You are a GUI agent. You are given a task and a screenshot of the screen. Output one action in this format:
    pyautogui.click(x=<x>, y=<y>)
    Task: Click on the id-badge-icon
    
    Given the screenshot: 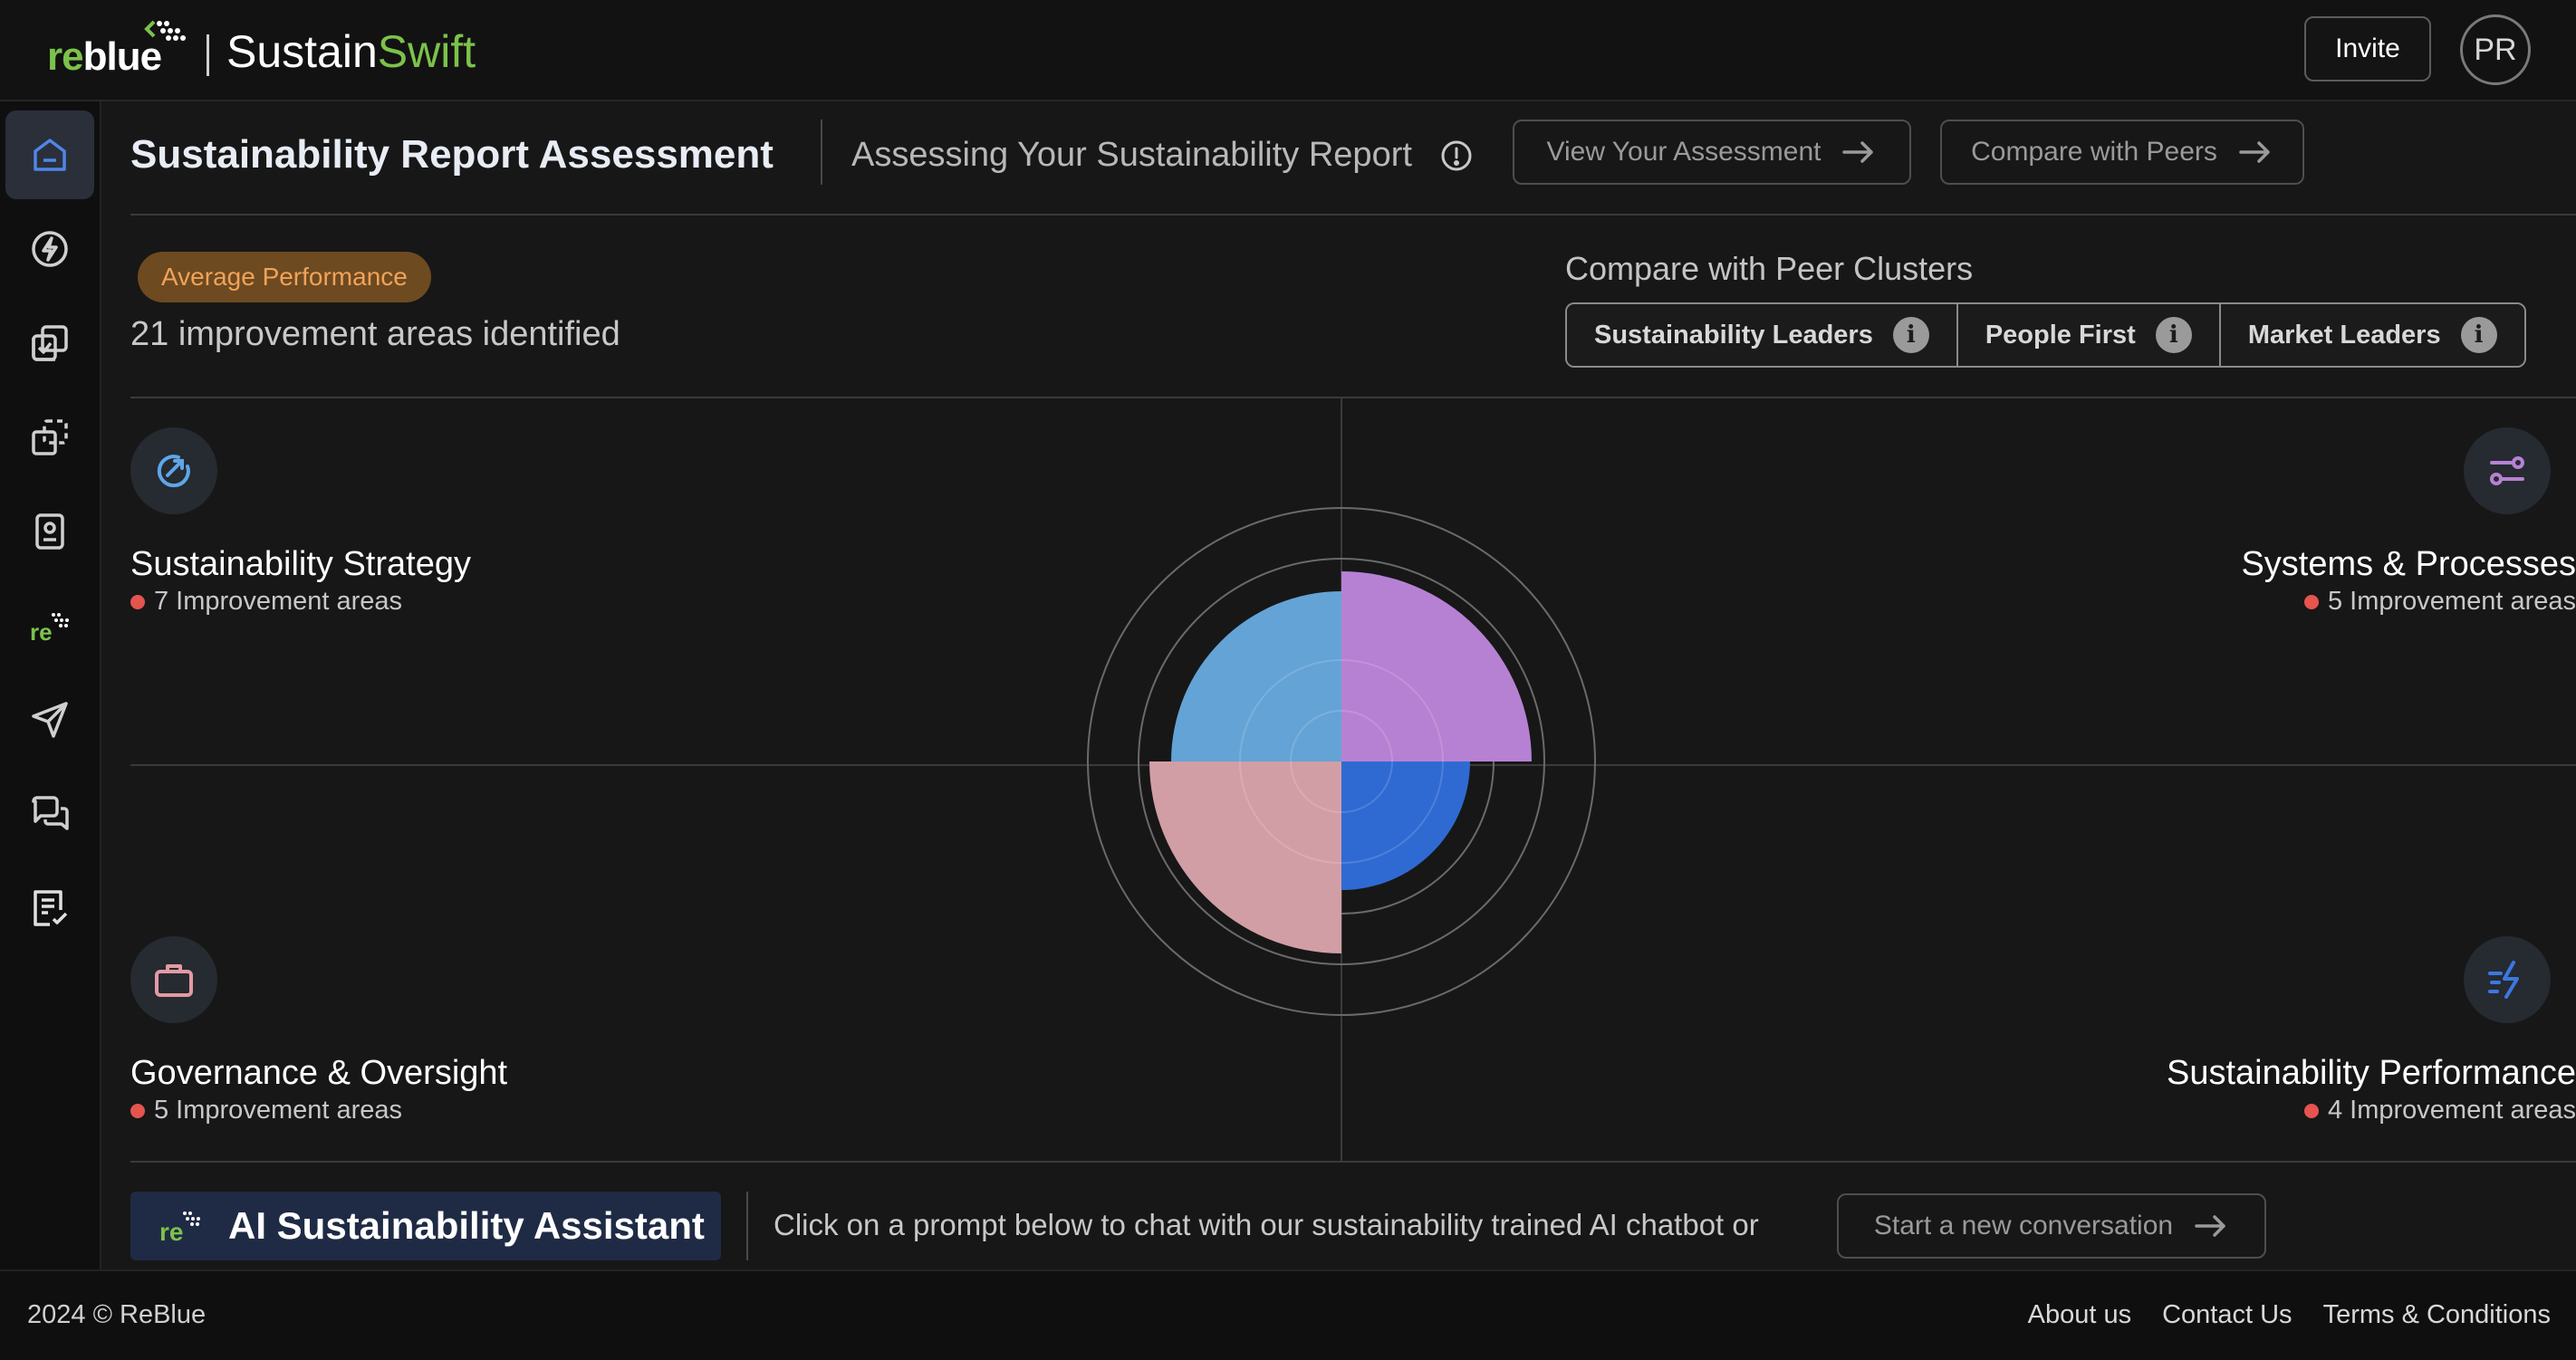 What is the action you would take?
    pyautogui.click(x=49, y=531)
    